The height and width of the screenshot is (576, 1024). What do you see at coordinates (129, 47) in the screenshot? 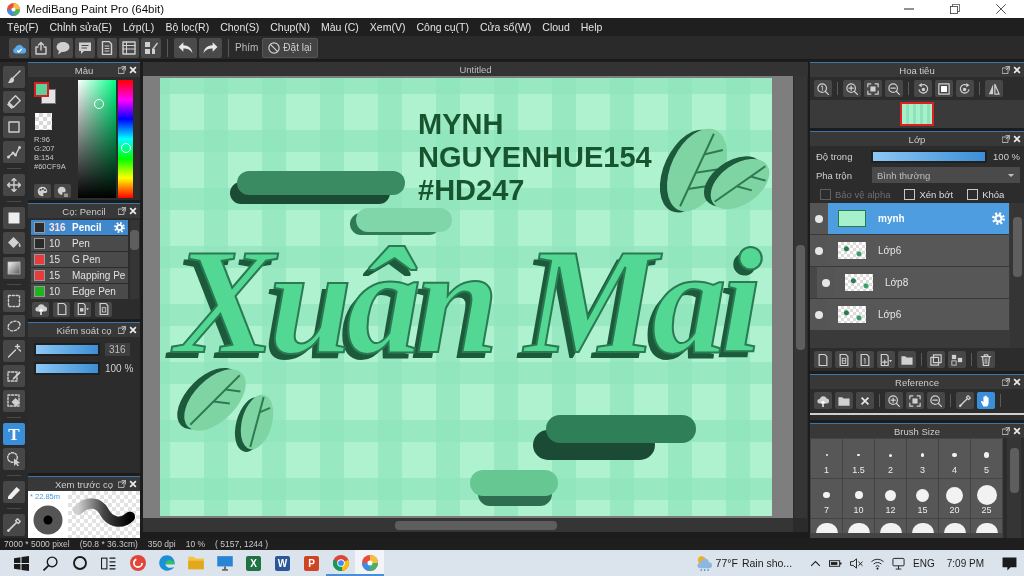
I see `table-button` at bounding box center [129, 47].